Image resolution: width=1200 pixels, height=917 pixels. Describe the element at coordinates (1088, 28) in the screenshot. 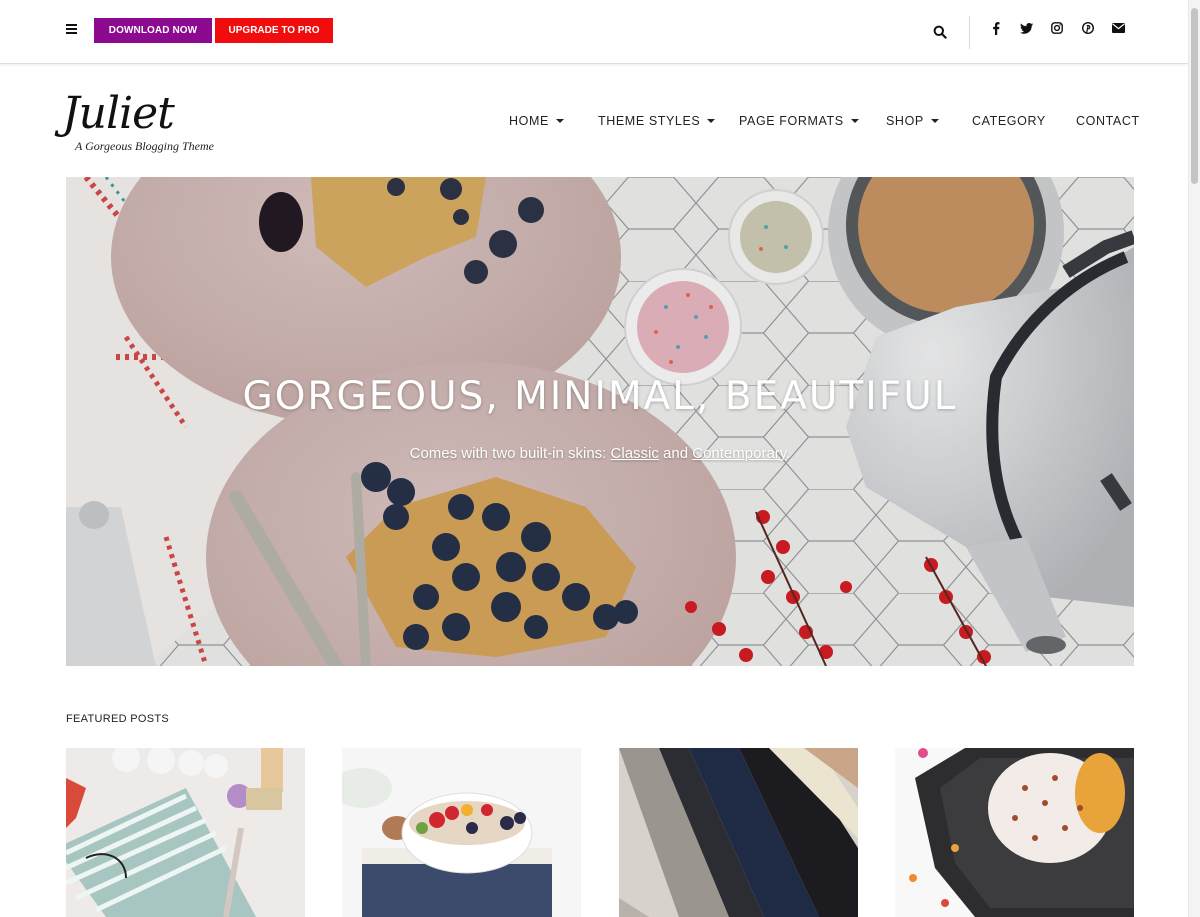

I see `pinterest-icon` at that location.